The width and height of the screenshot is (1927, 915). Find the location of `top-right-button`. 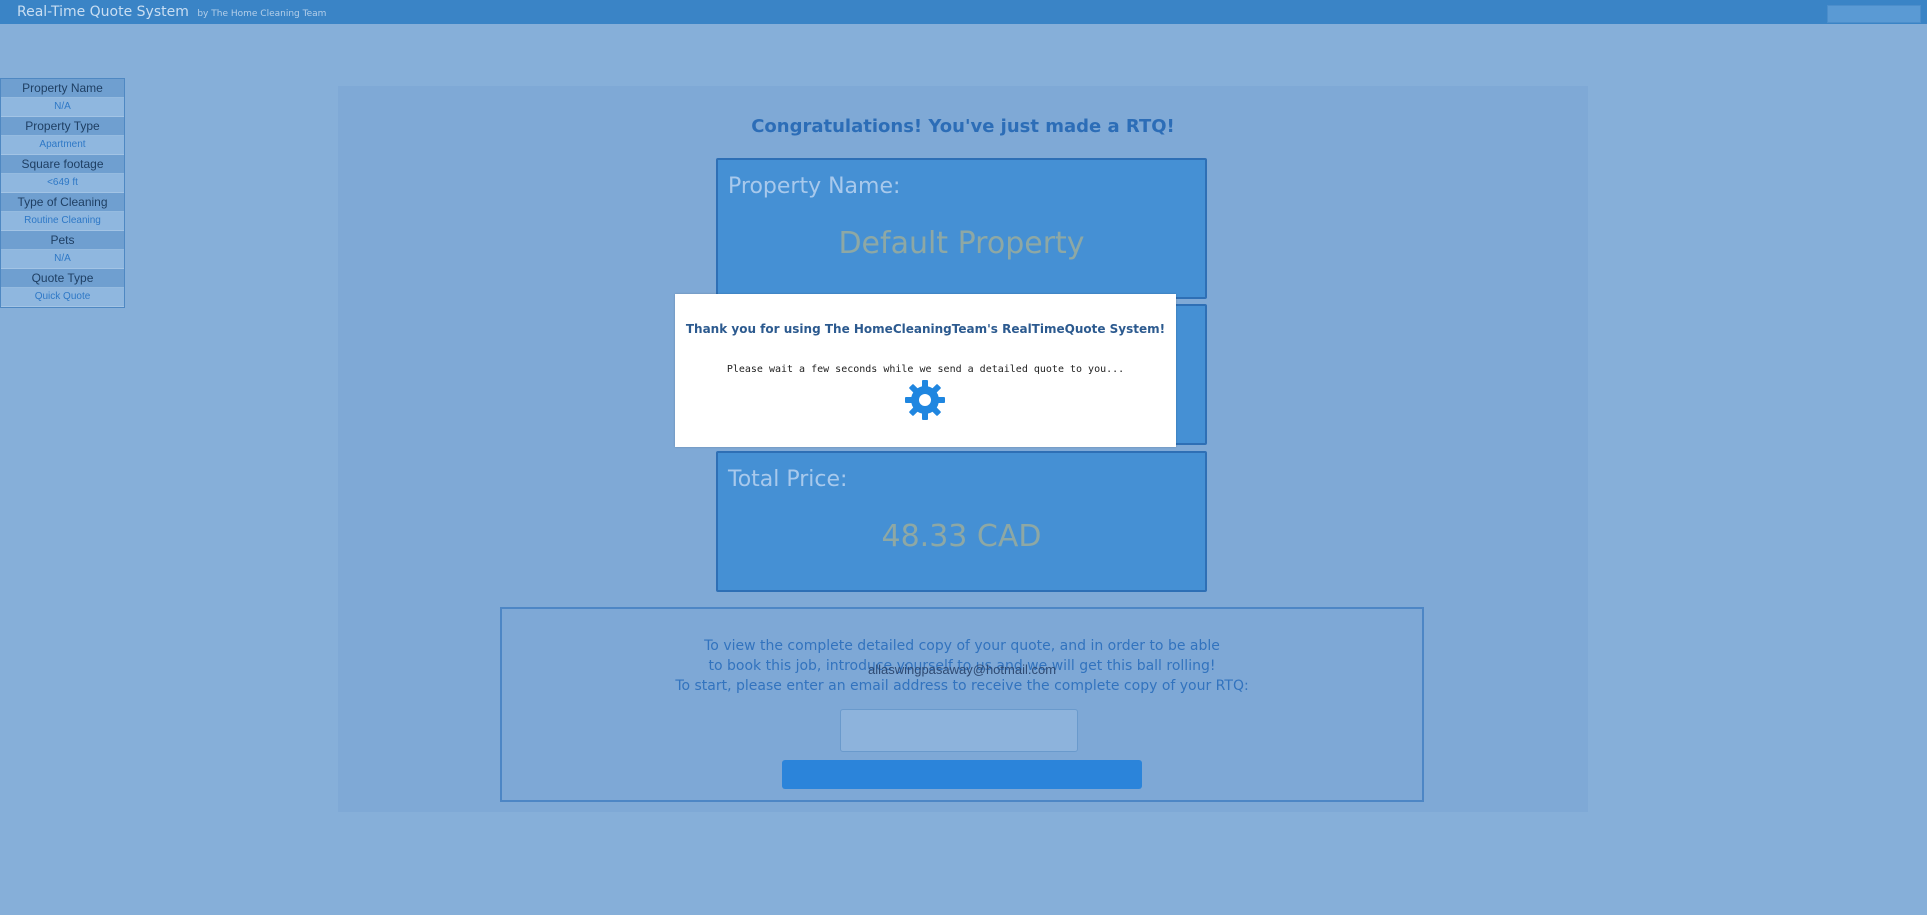

top-right-button is located at coordinates (1874, 14).